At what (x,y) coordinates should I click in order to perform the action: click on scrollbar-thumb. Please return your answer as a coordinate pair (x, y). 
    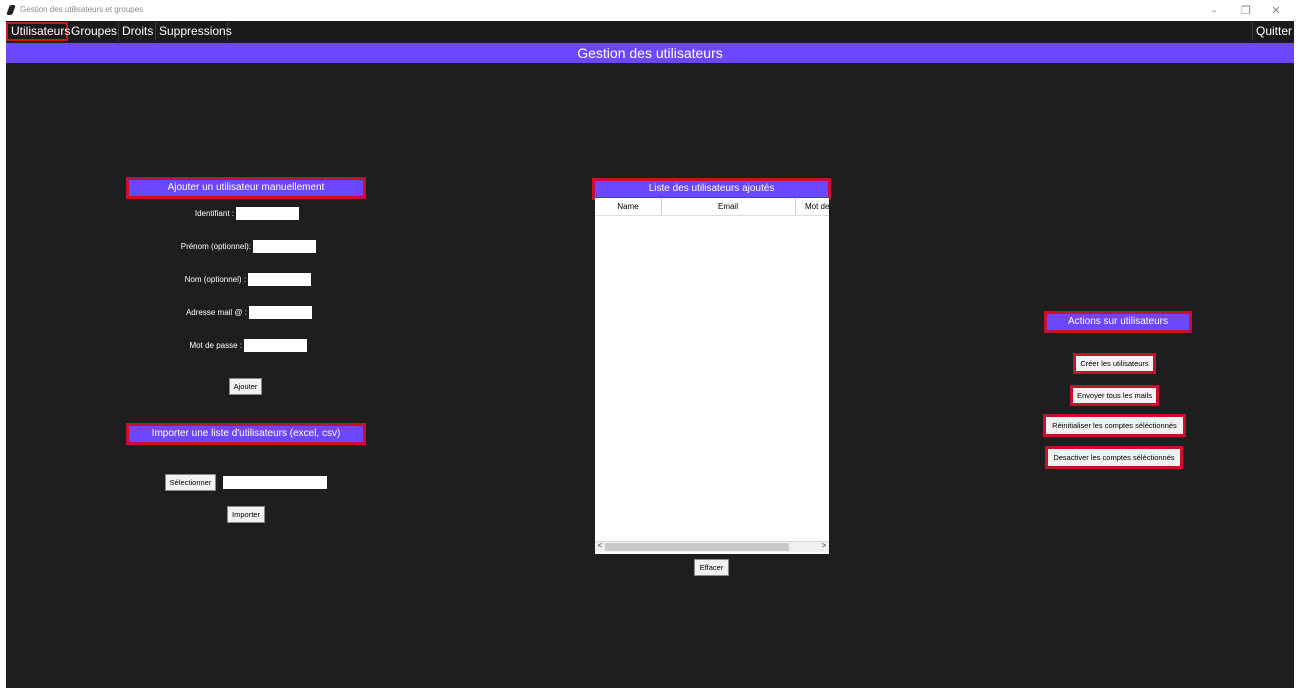
    Looking at the image, I should click on (697, 547).